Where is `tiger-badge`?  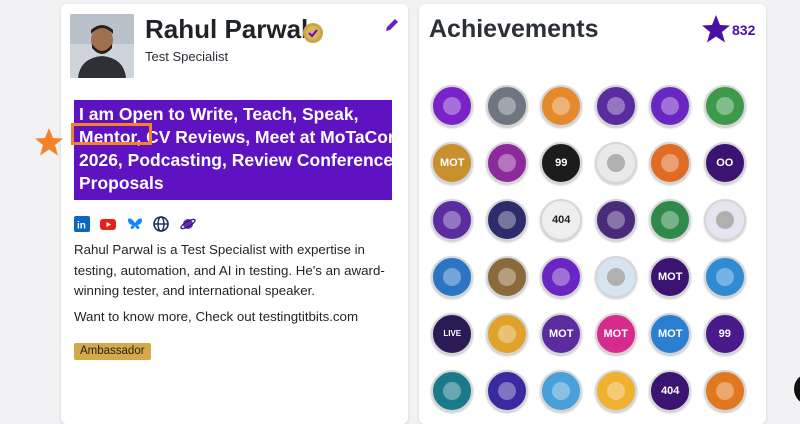
tiger-badge is located at coordinates (724, 390).